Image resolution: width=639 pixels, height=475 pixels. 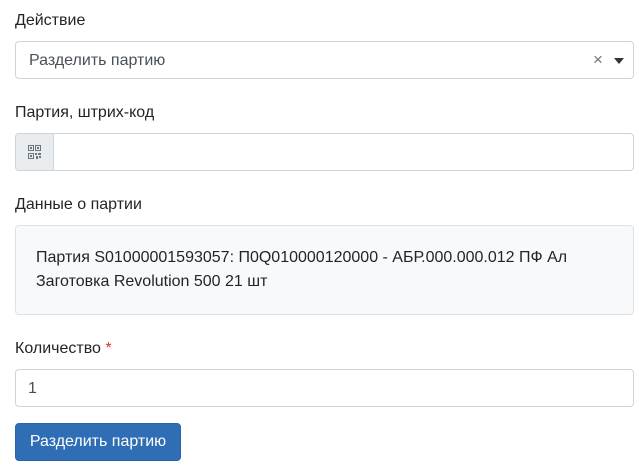 I want to click on action-select: Разделить партию ×, so click(x=324, y=60).